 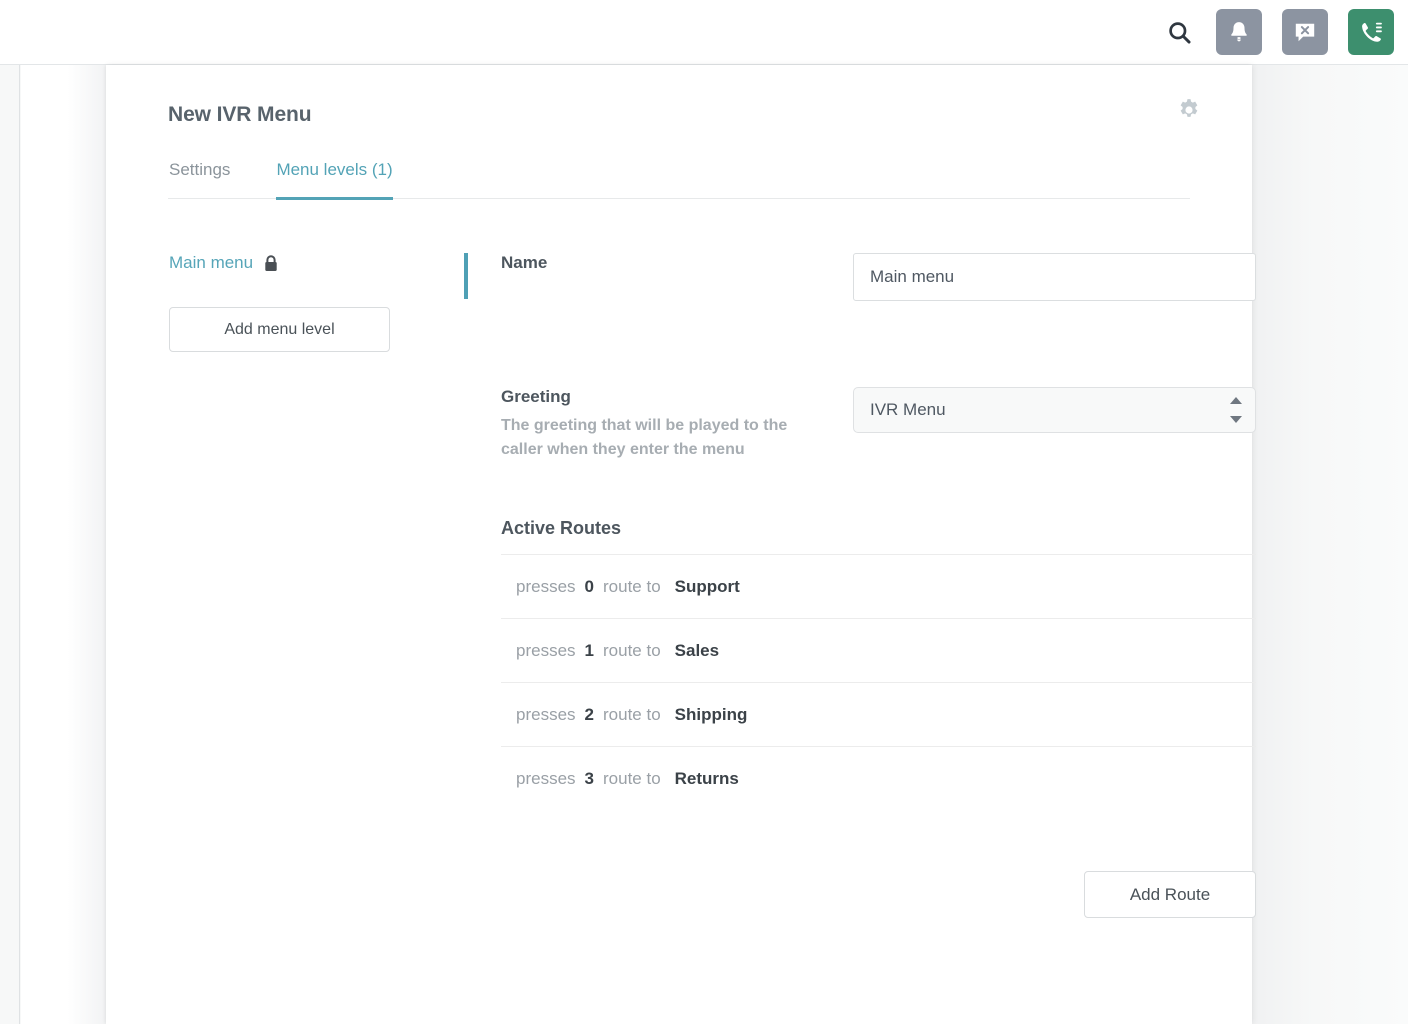 I want to click on route-key: 0, so click(x=589, y=586).